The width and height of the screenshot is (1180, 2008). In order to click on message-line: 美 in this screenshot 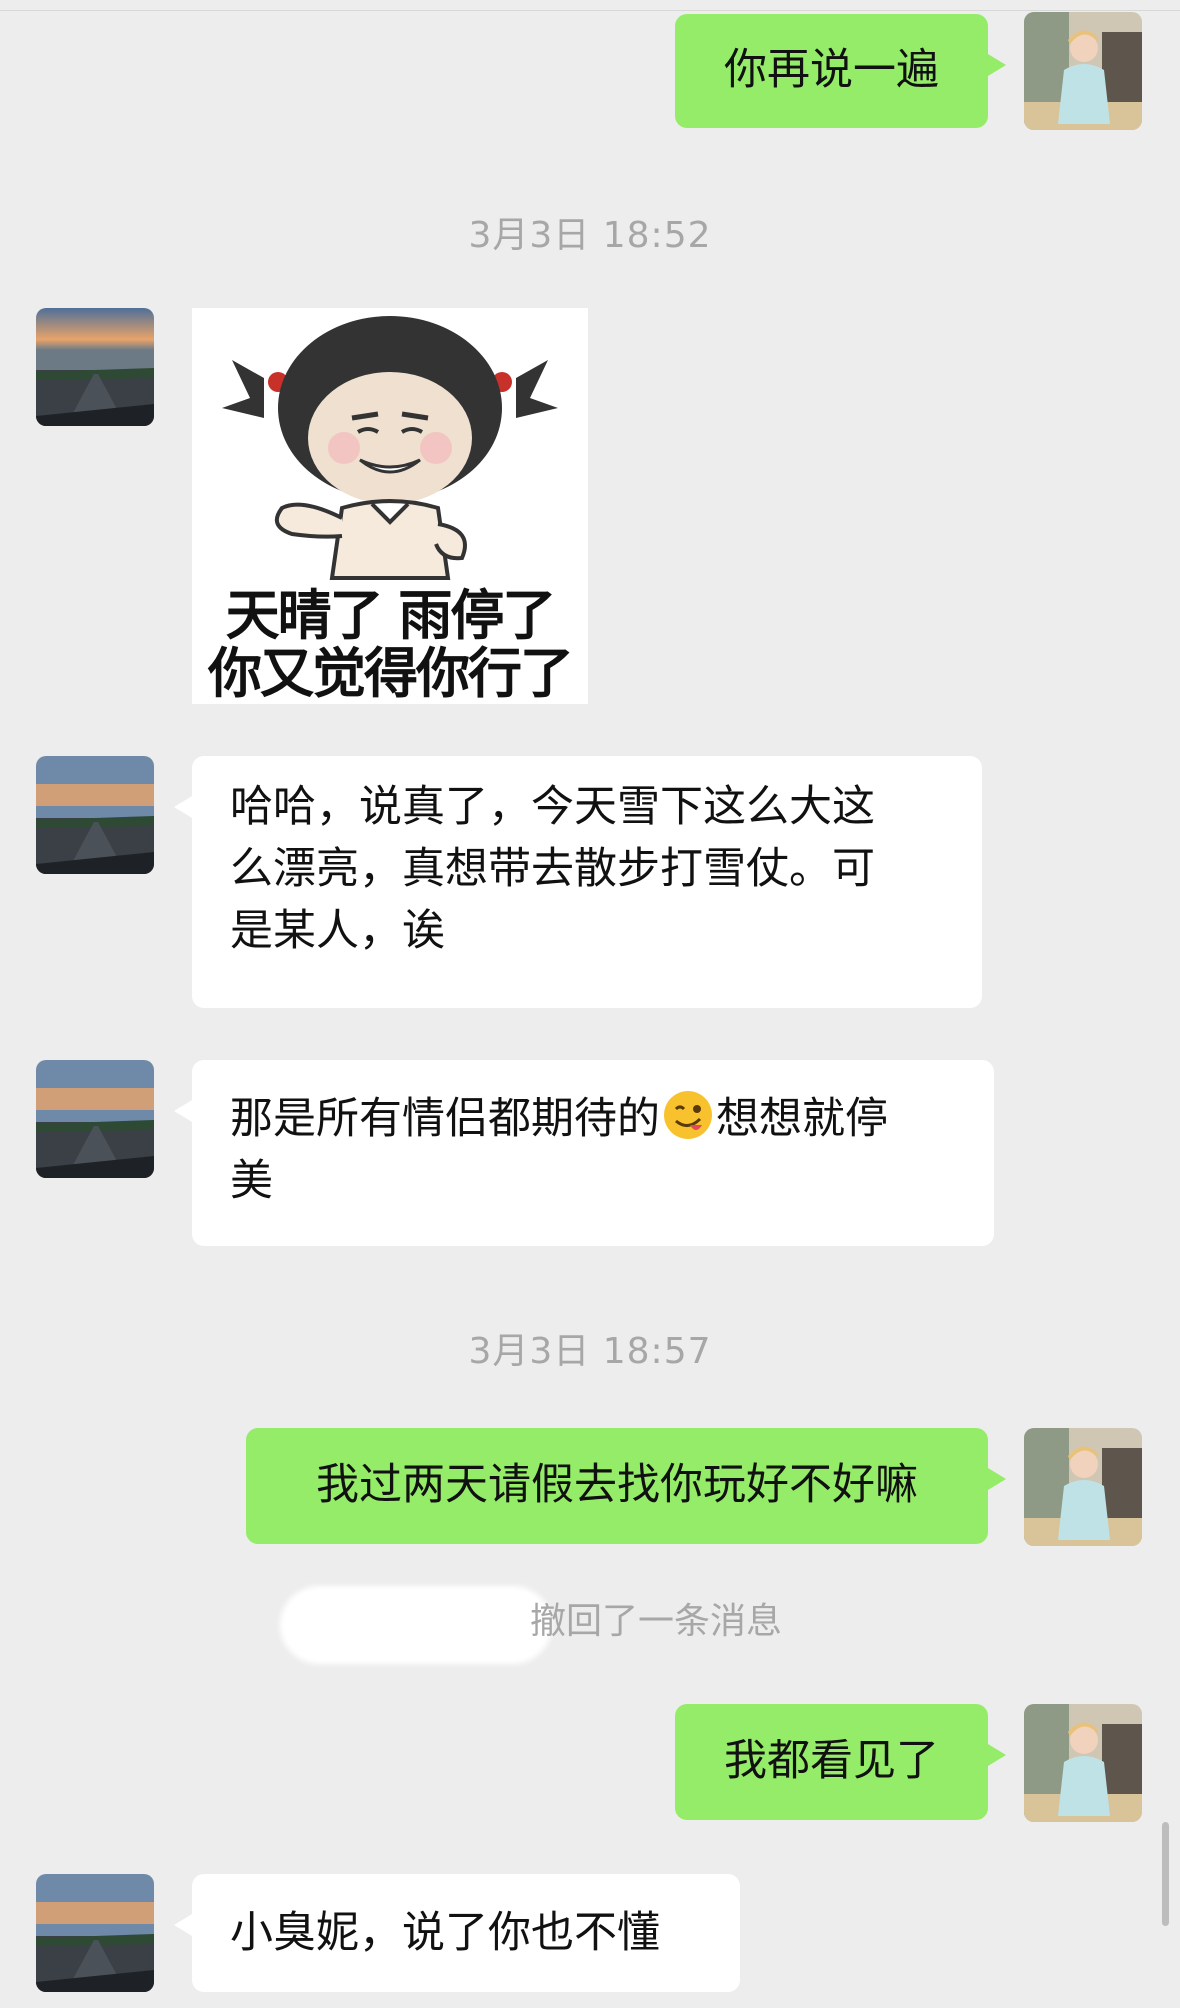, I will do `click(251, 1181)`.